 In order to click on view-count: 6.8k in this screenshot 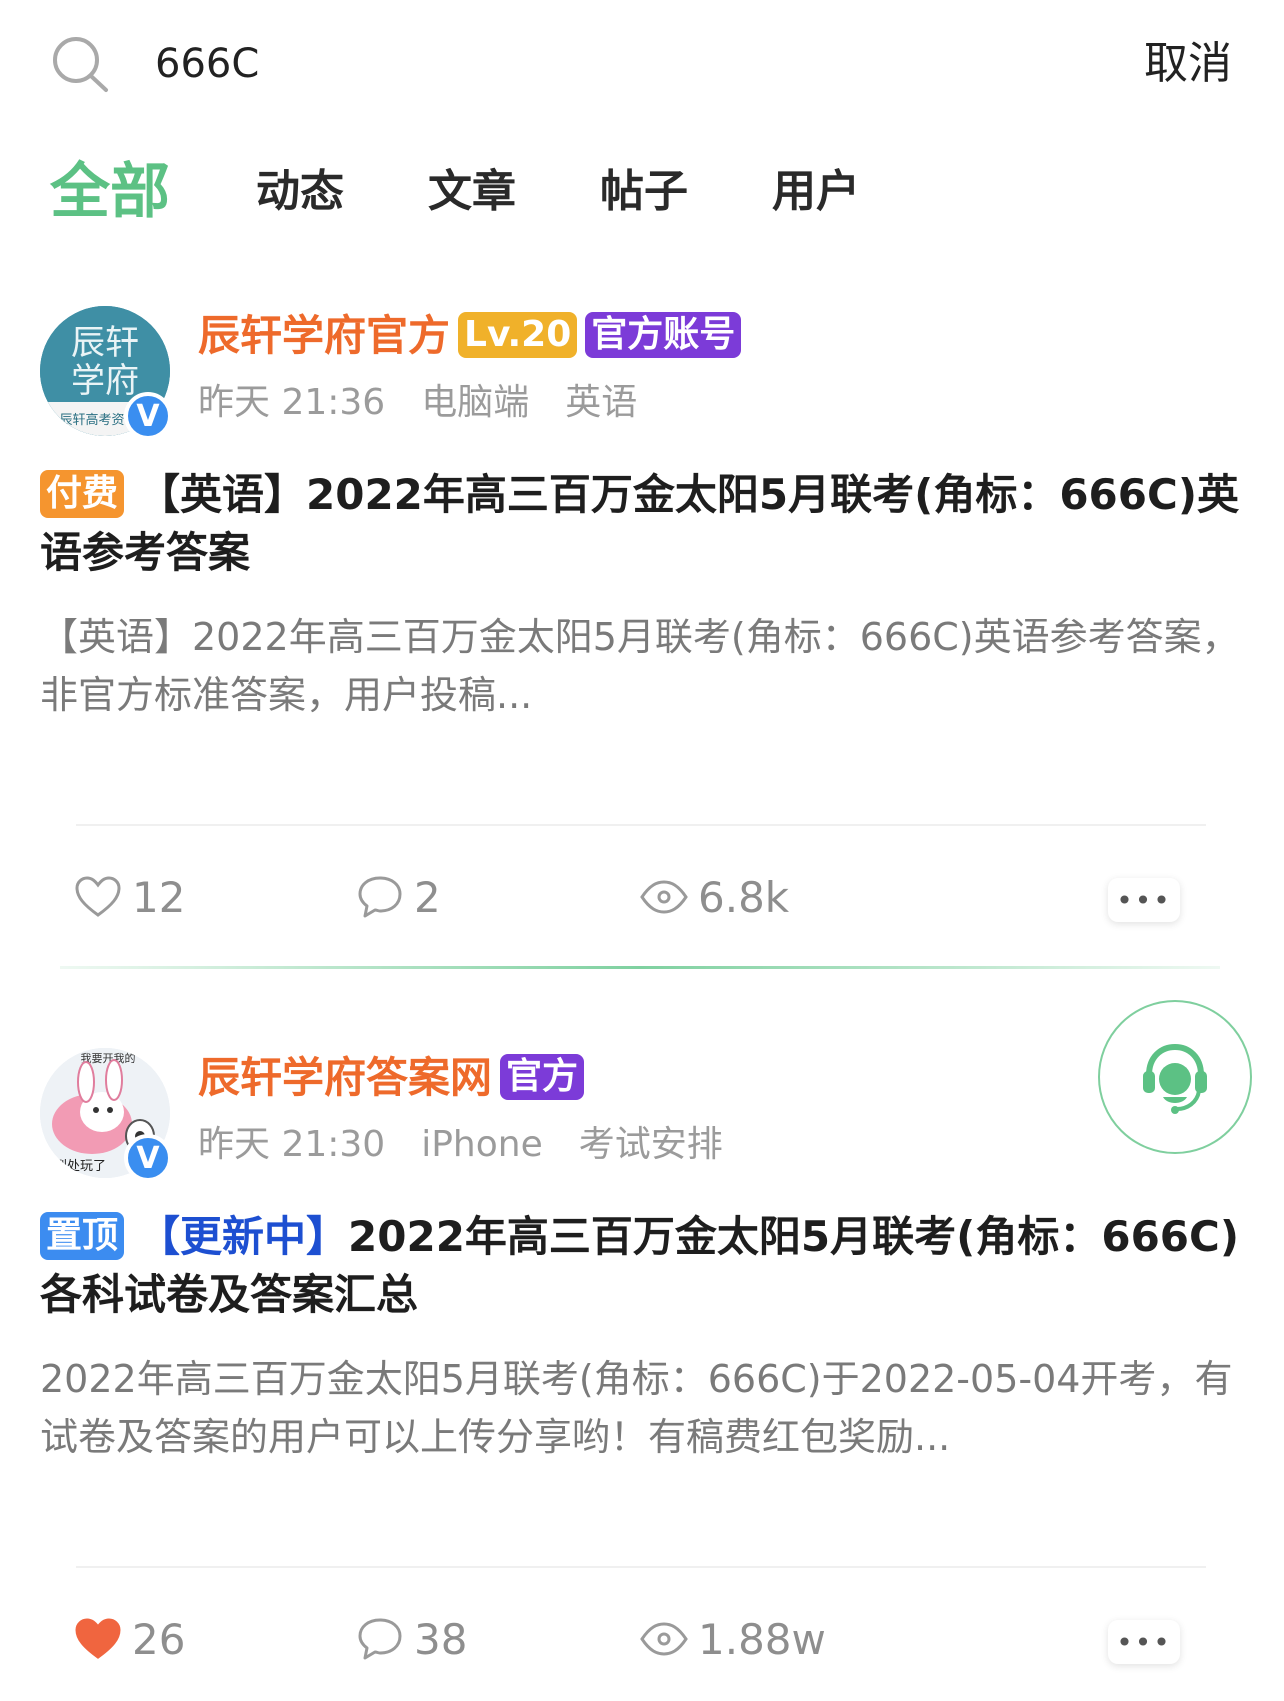, I will do `click(744, 897)`.